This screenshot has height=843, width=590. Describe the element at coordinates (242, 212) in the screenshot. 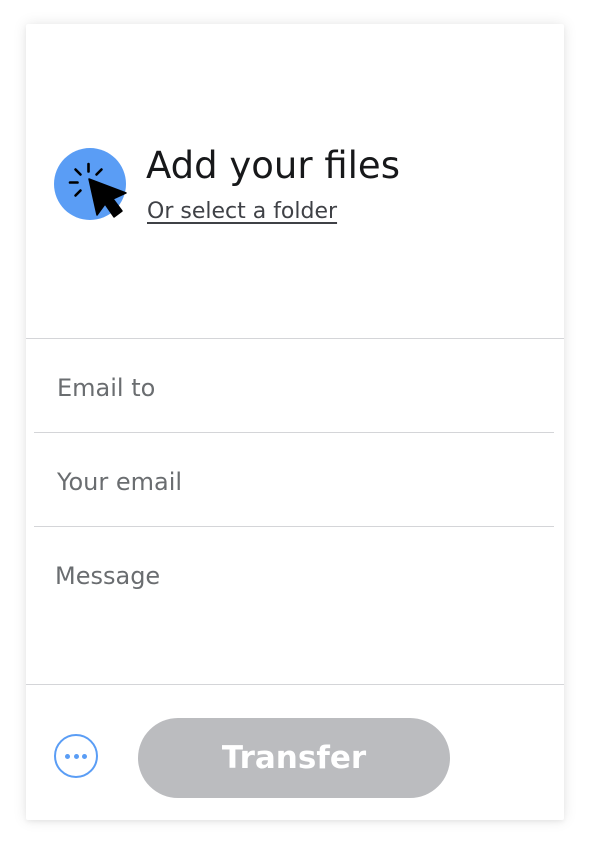

I see `select-folder-link: Or select a folder` at that location.